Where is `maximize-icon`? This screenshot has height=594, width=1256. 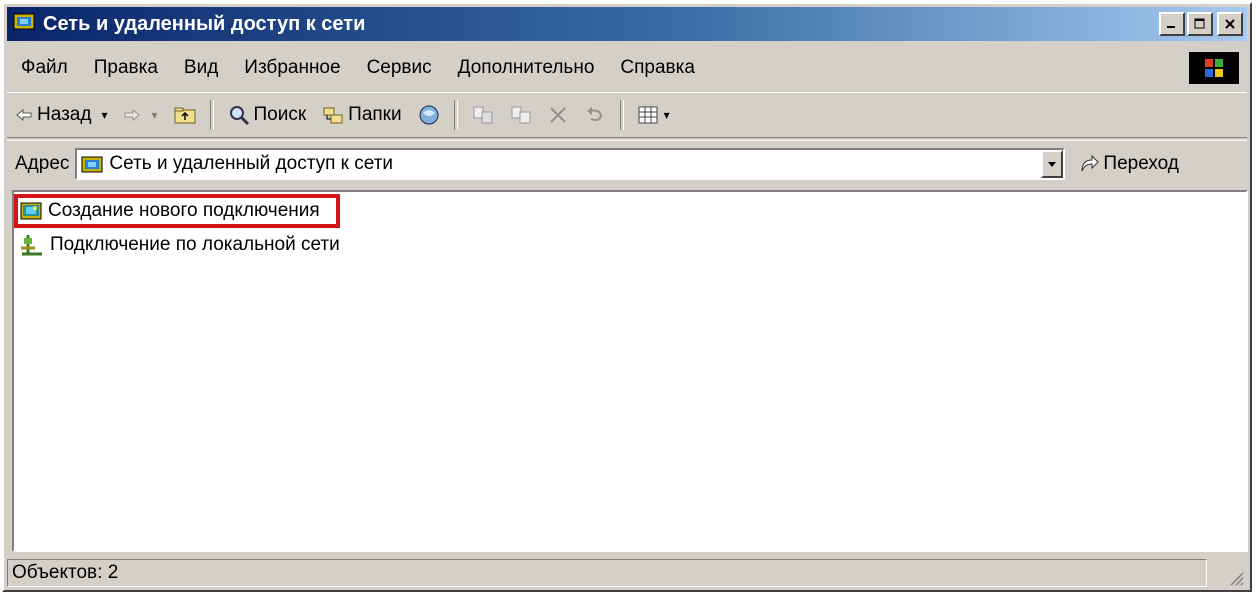
maximize-icon is located at coordinates (1199, 23).